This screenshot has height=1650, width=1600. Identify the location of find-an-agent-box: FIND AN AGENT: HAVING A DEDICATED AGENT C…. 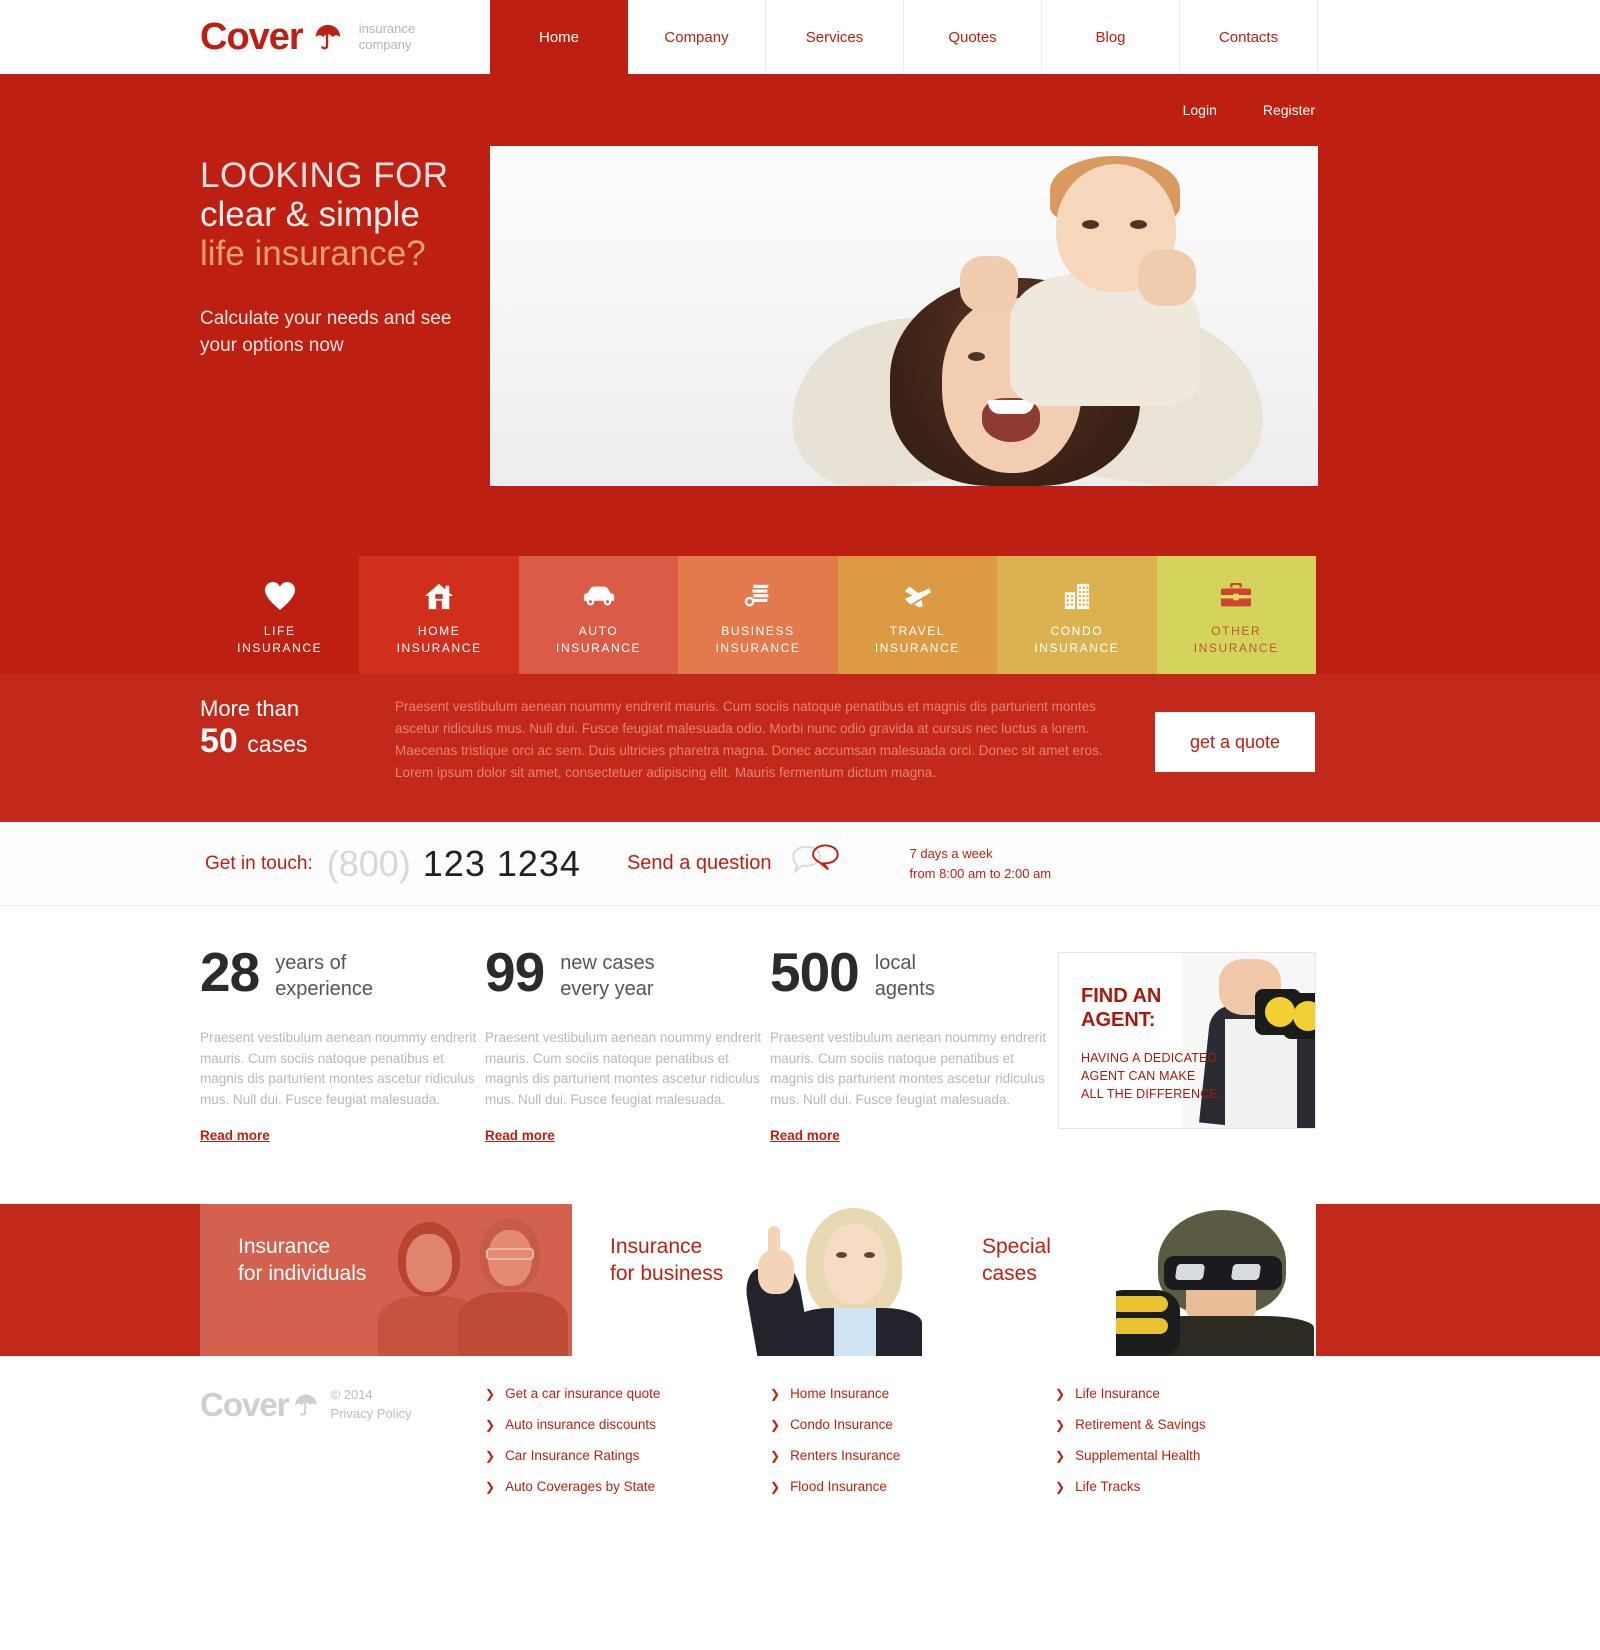
(1187, 1040).